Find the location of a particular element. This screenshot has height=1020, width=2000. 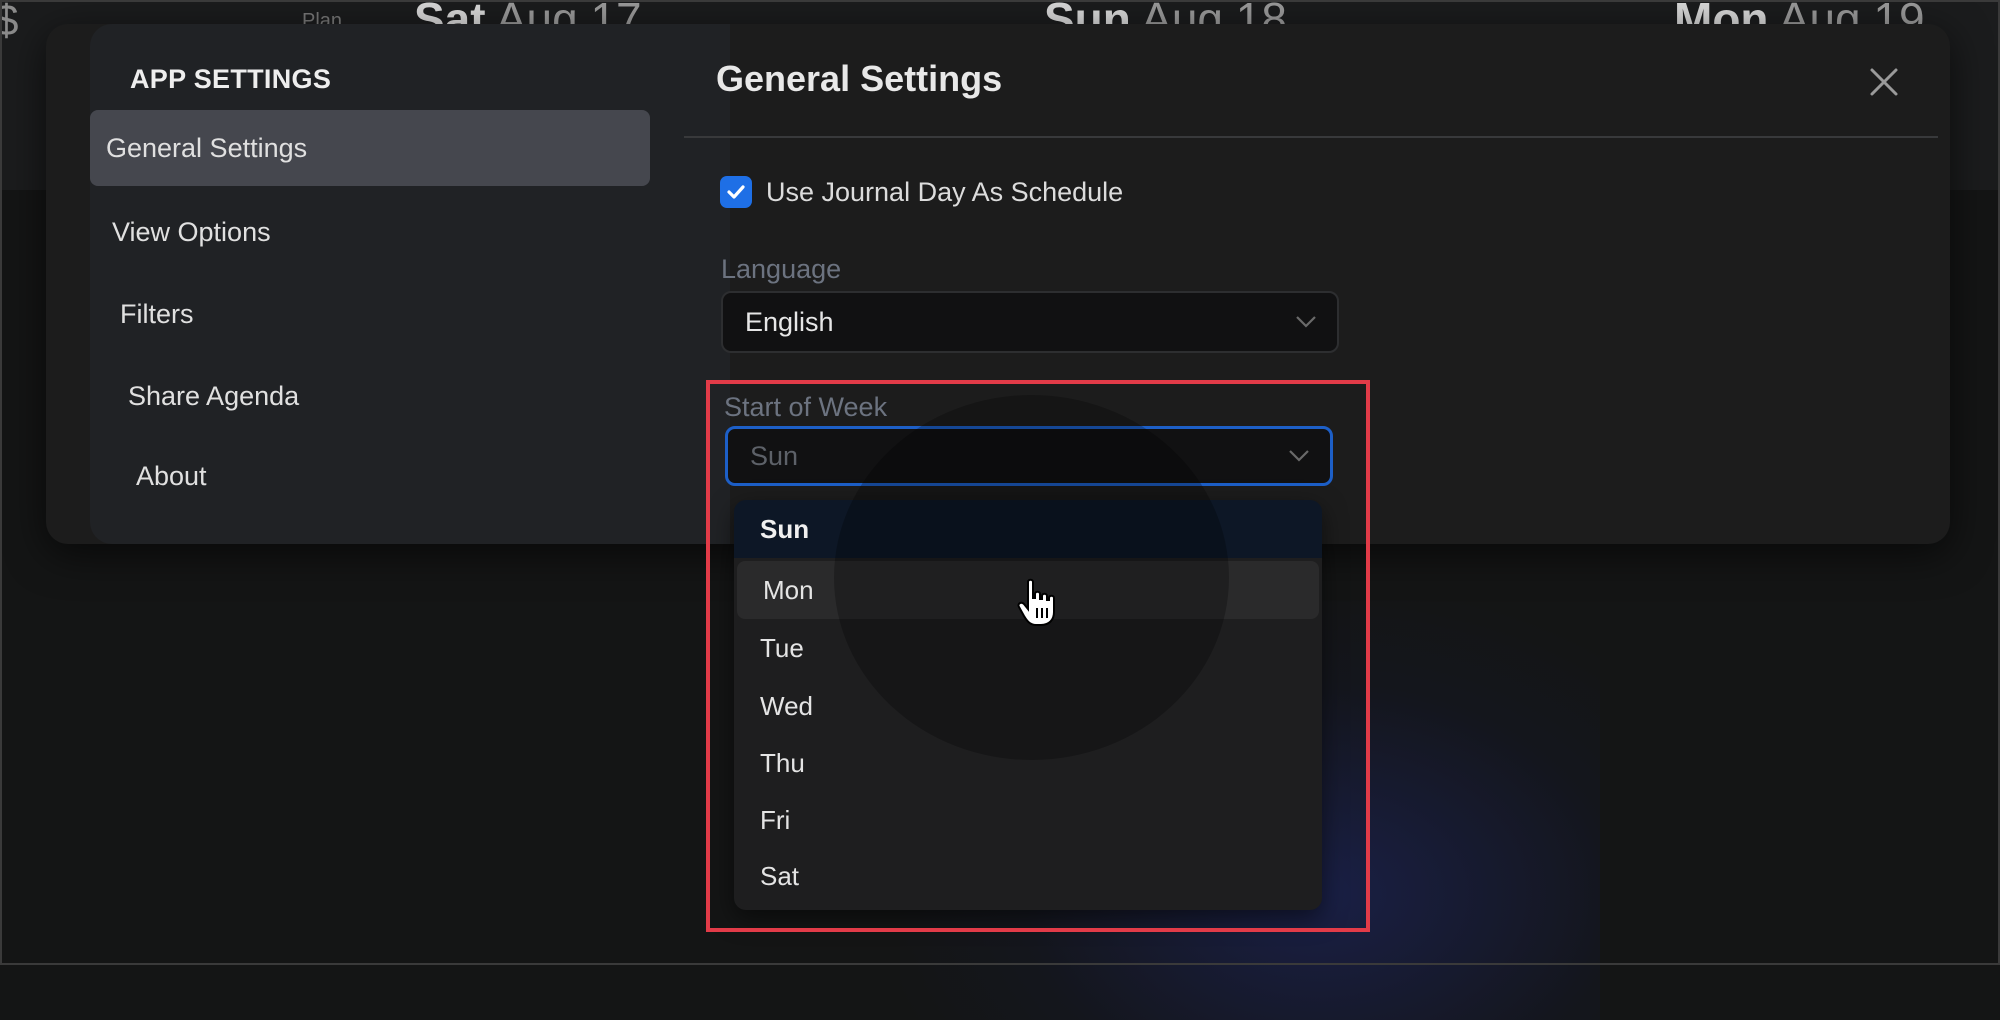

start-of-week-select: Sun is located at coordinates (1029, 456).